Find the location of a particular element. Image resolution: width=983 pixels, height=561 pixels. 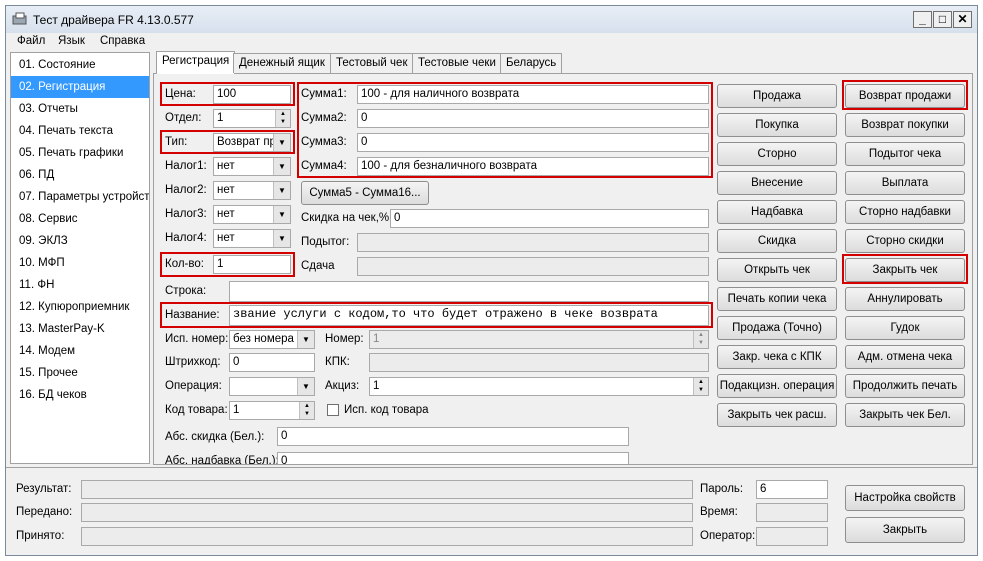

buttons-col1-button: Закр. чека с КПК is located at coordinates (777, 357).